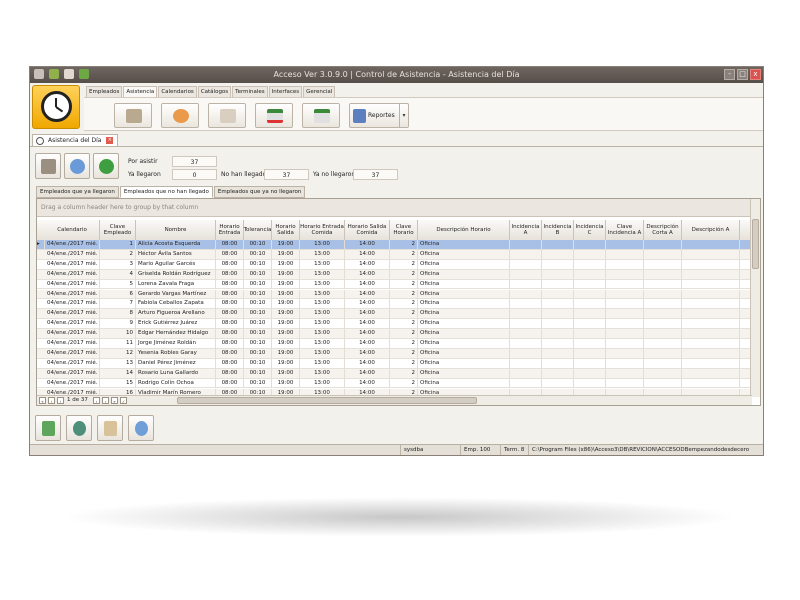  What do you see at coordinates (286, 174) in the screenshot?
I see `no-han-llegado-value: 37` at bounding box center [286, 174].